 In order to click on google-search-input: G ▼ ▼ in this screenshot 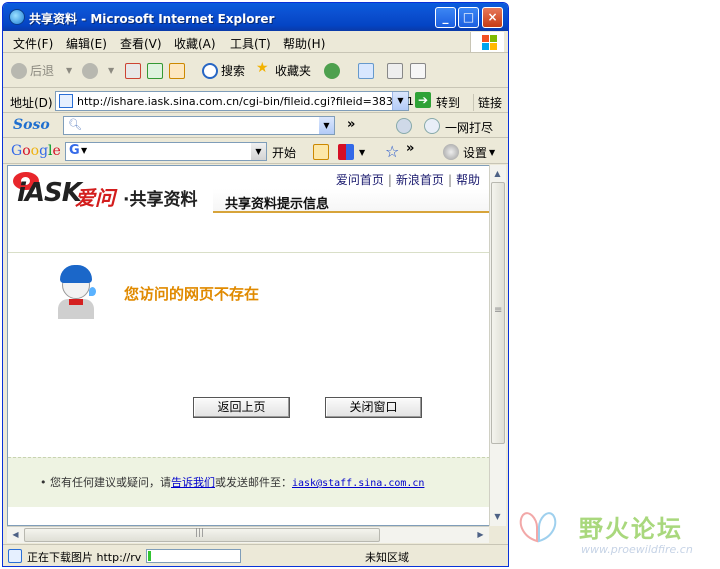, I will do `click(166, 151)`.